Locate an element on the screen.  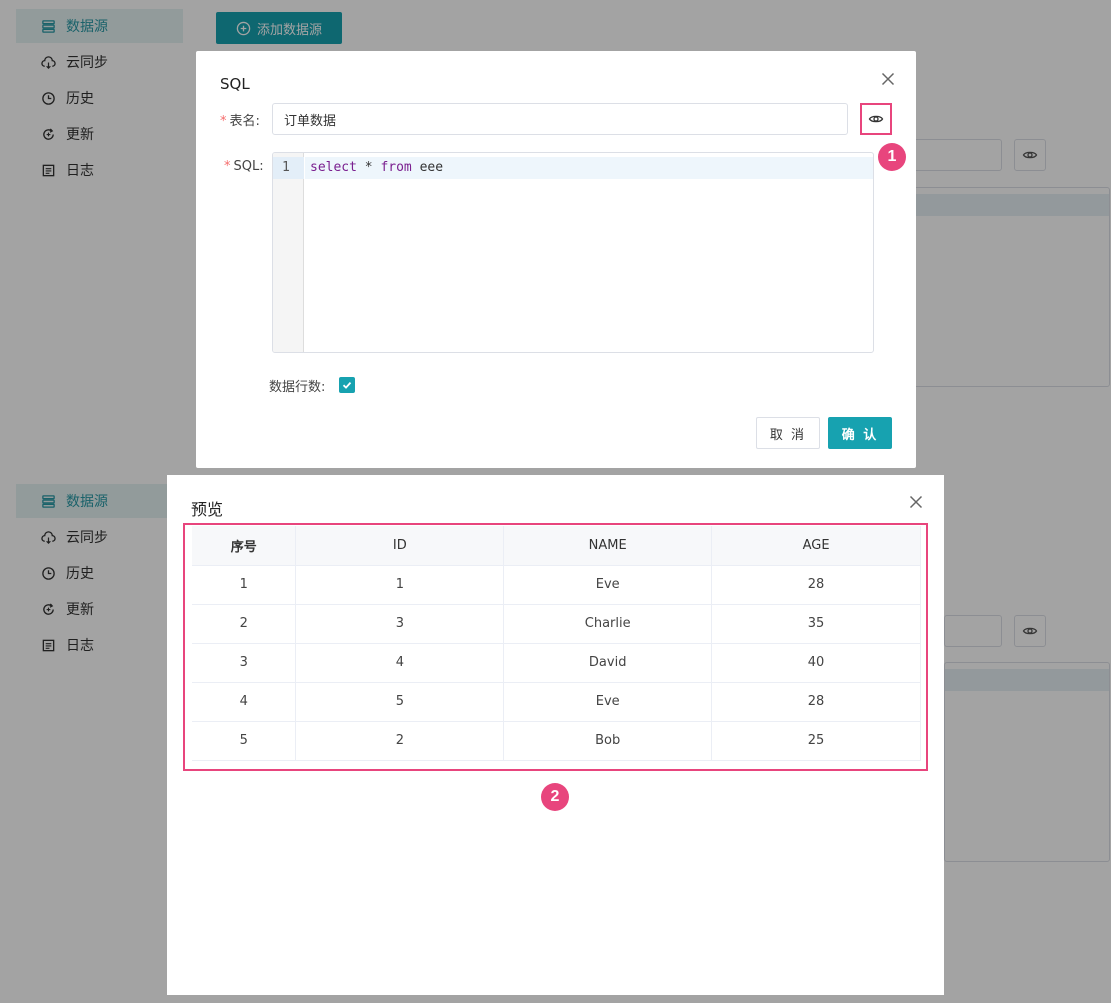
table-cell: Bob is located at coordinates (608, 741).